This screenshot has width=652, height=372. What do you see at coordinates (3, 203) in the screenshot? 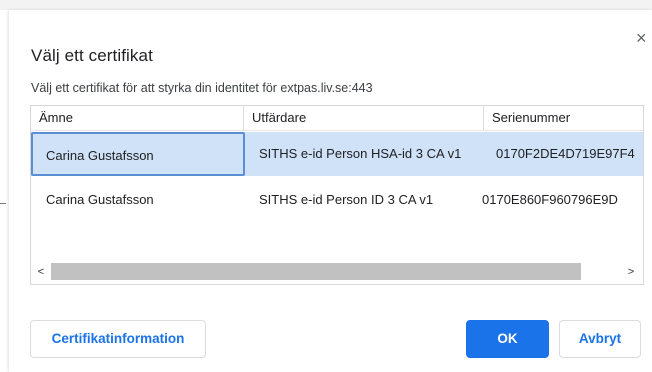
I see `background-divider` at bounding box center [3, 203].